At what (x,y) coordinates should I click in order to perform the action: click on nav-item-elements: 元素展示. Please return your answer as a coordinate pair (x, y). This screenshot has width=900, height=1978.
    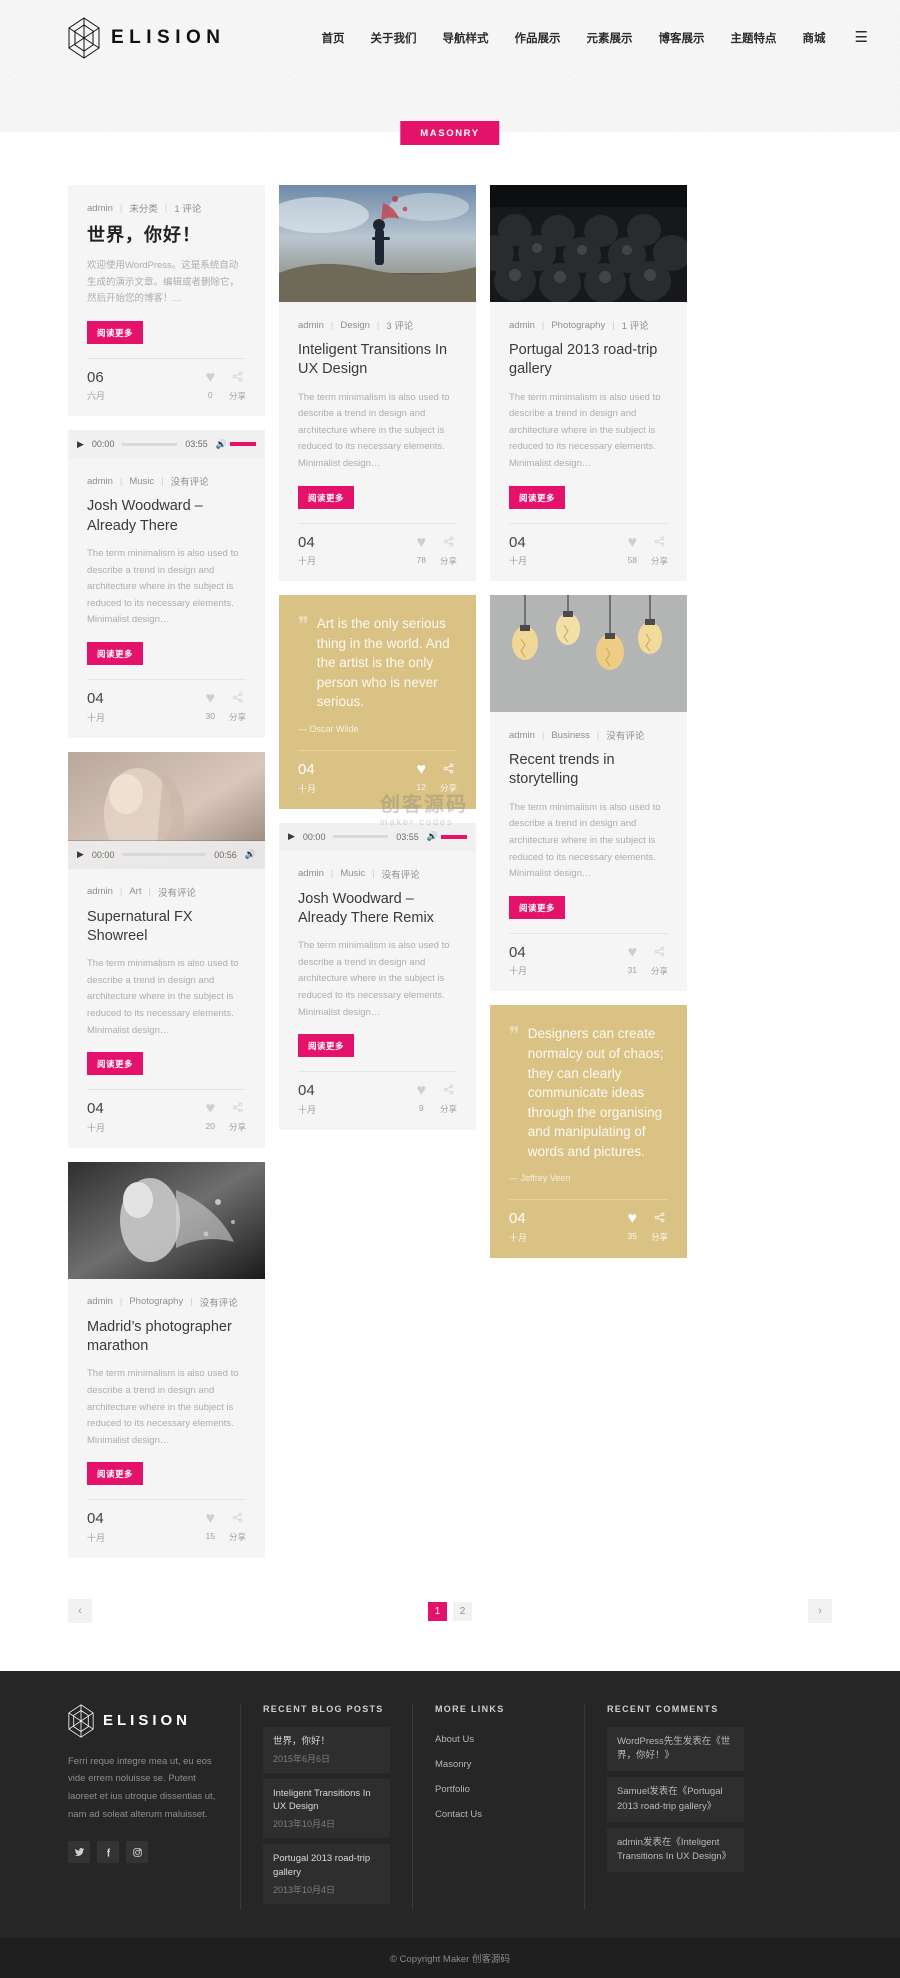
    Looking at the image, I should click on (610, 38).